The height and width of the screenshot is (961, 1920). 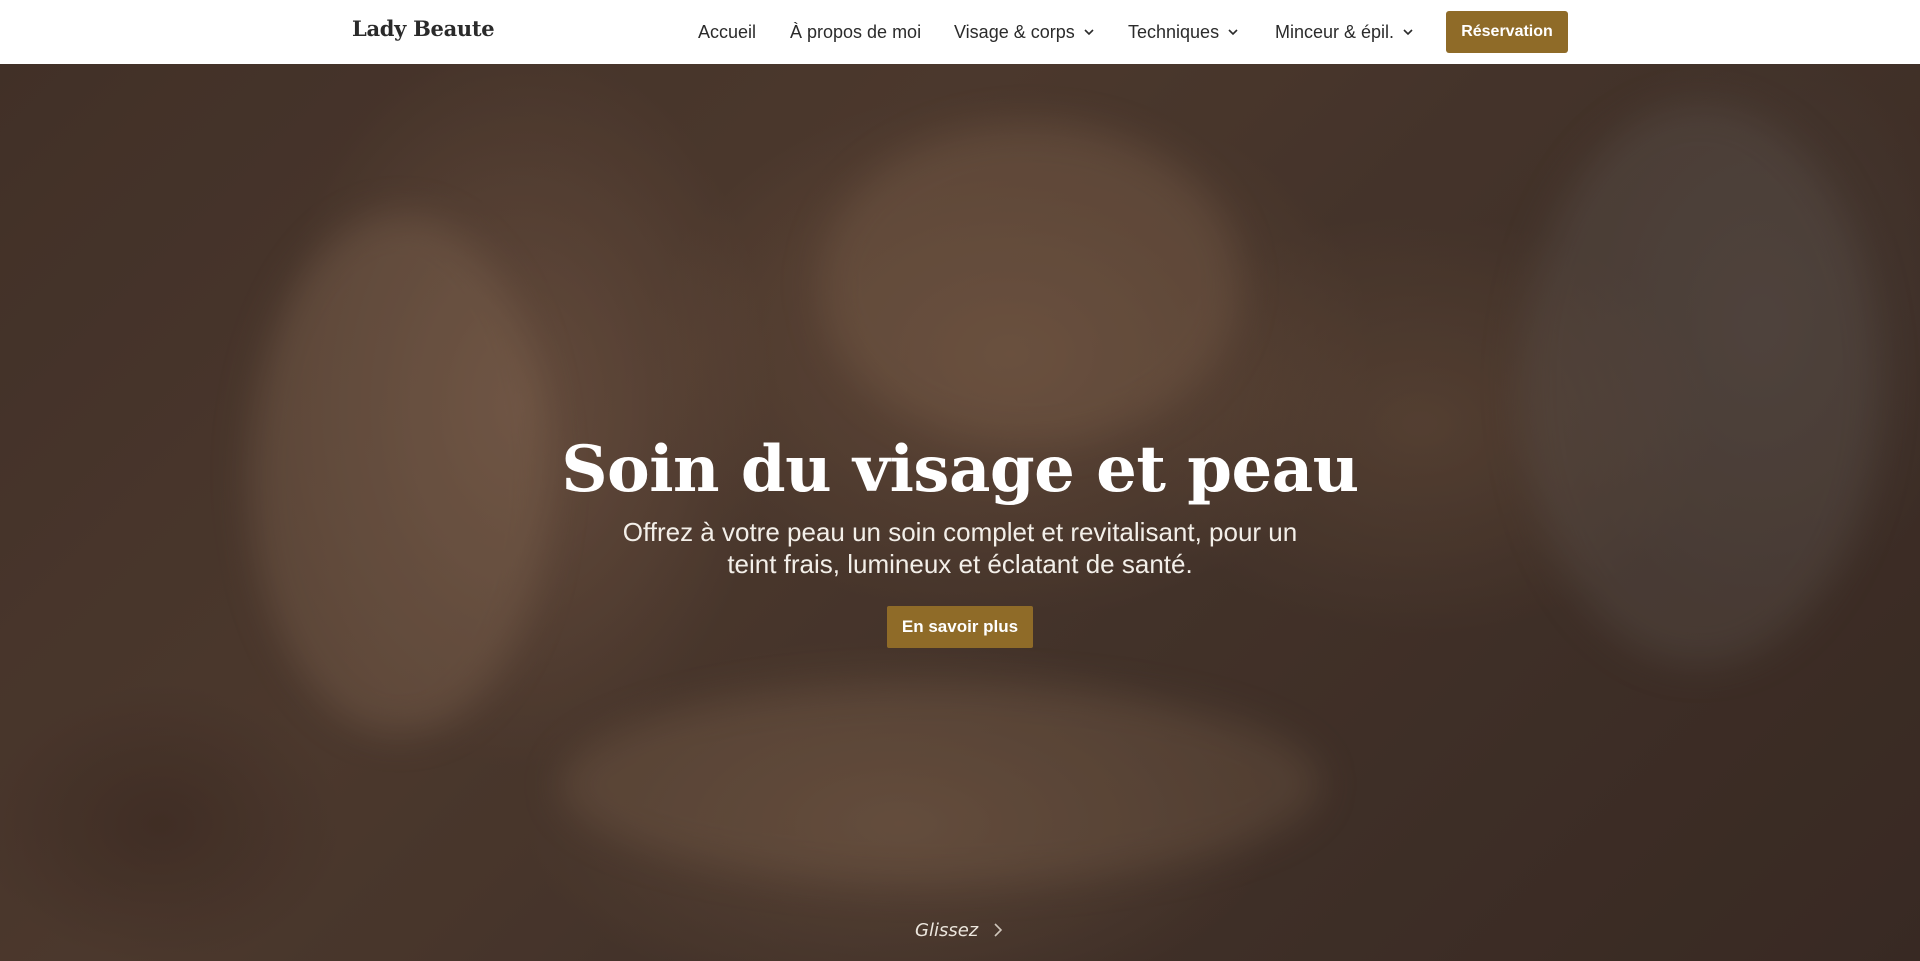 What do you see at coordinates (423, 28) in the screenshot?
I see `site-logo: Lady Beaute` at bounding box center [423, 28].